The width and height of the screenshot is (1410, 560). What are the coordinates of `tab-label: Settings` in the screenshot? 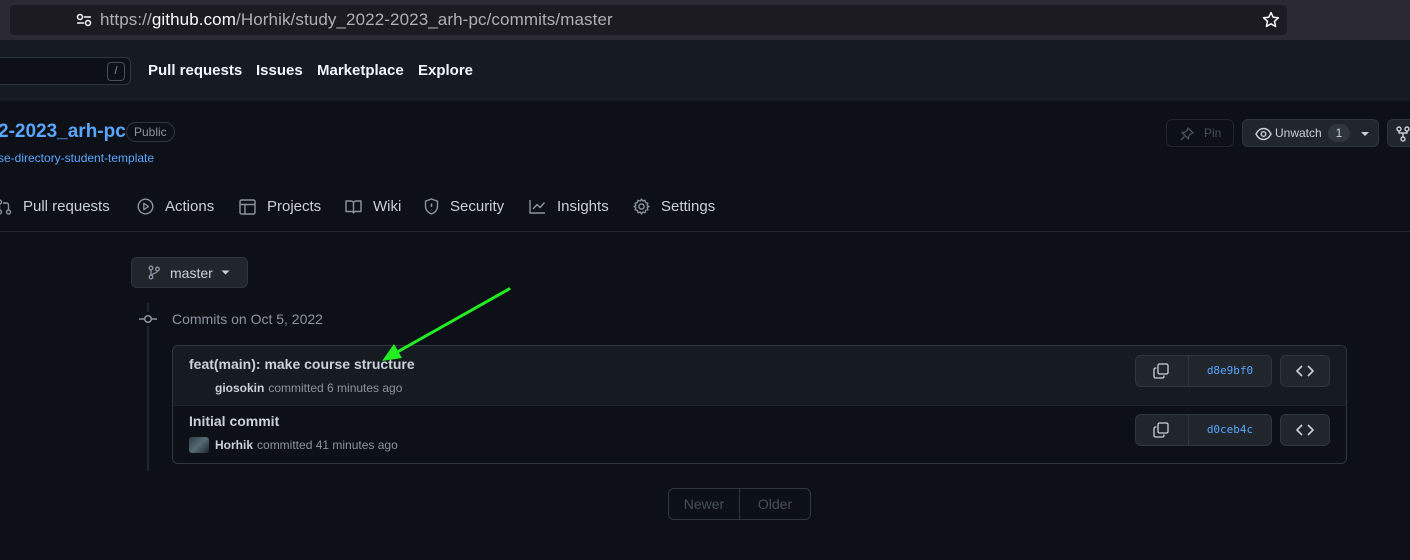 It's located at (688, 206).